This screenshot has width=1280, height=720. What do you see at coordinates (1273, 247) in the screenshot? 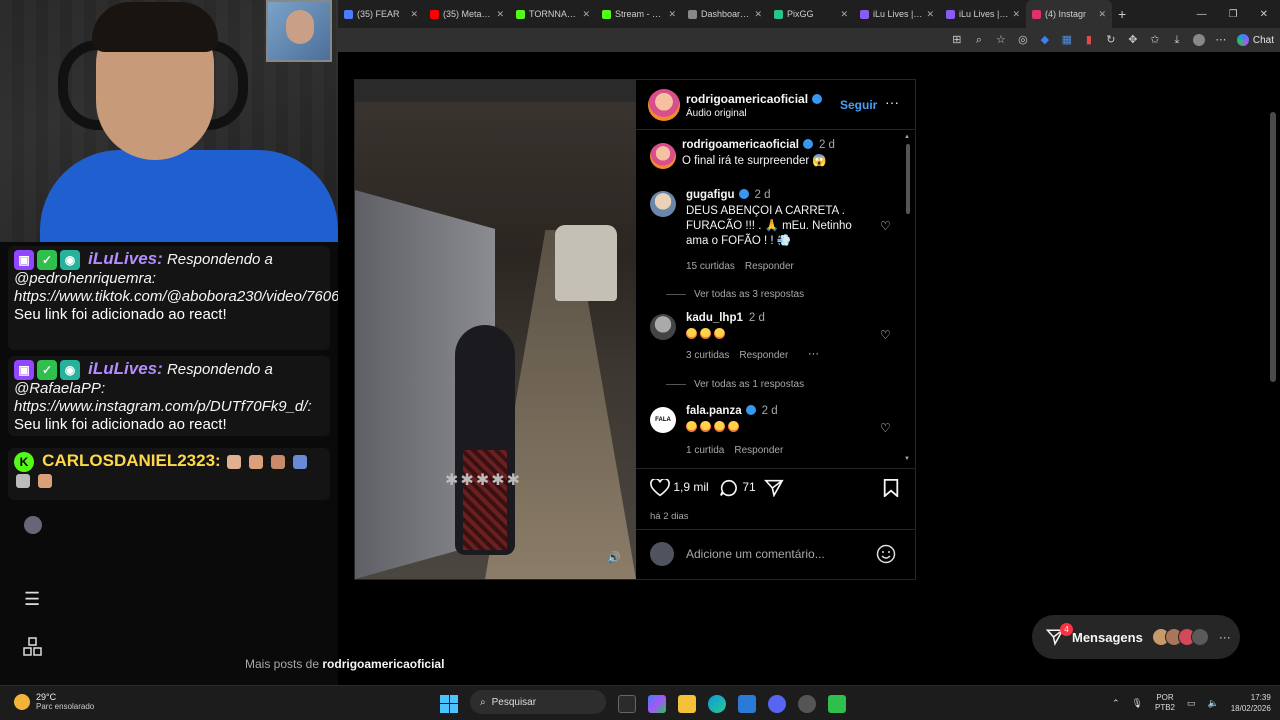
I see `page-scrollbar` at bounding box center [1273, 247].